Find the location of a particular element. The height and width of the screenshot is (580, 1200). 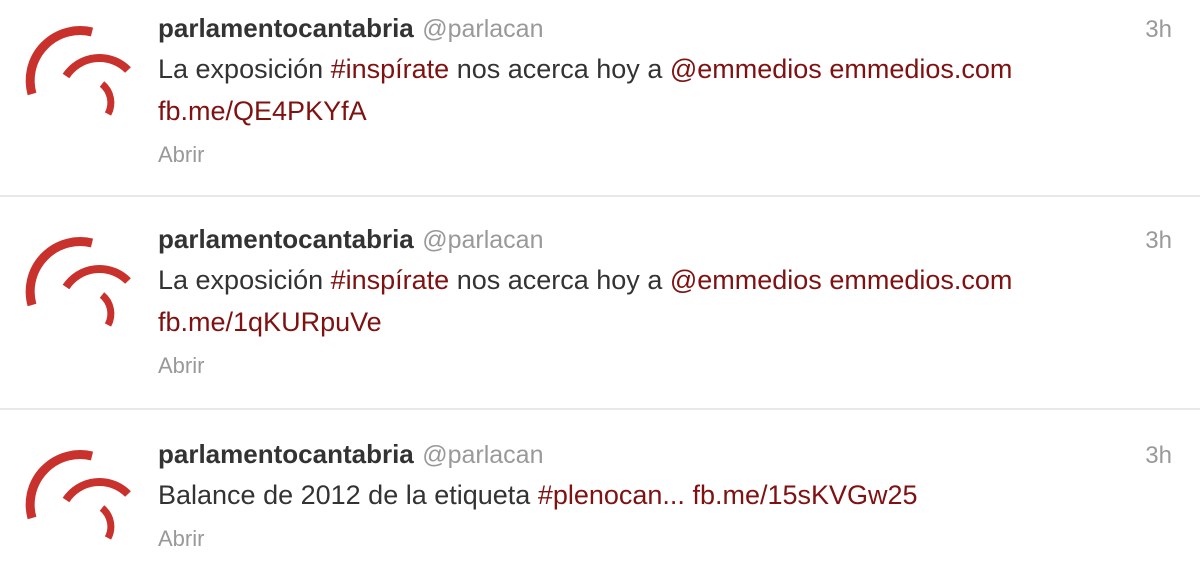

url-link: fb.me/QE4PKYfA is located at coordinates (262, 111).